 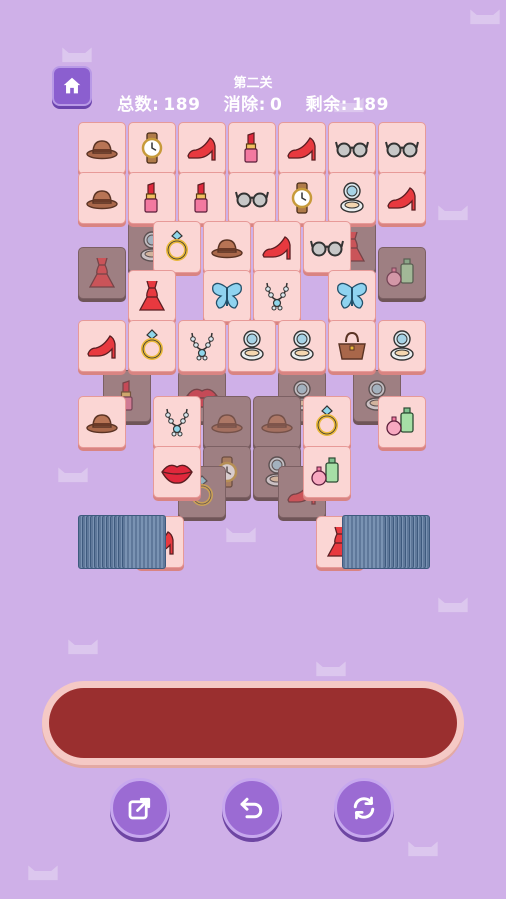 I want to click on tile-slot-bar, so click(x=253, y=723).